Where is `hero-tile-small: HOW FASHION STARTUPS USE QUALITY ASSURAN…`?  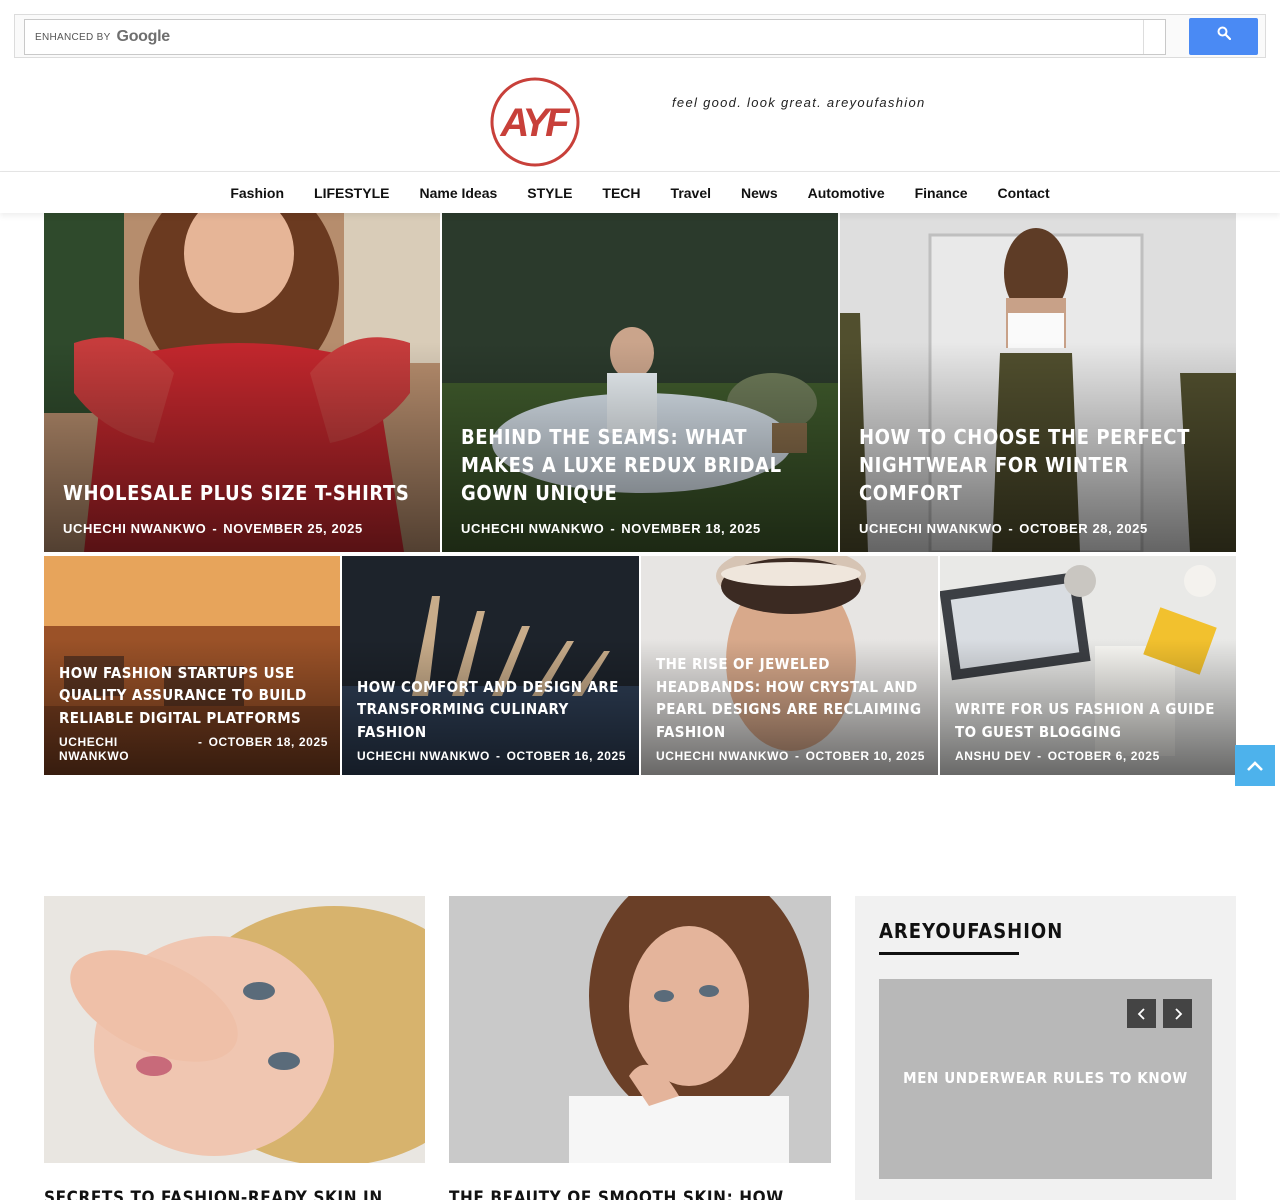
hero-tile-small: HOW FASHION STARTUPS USE QUALITY ASSURAN… is located at coordinates (192, 665).